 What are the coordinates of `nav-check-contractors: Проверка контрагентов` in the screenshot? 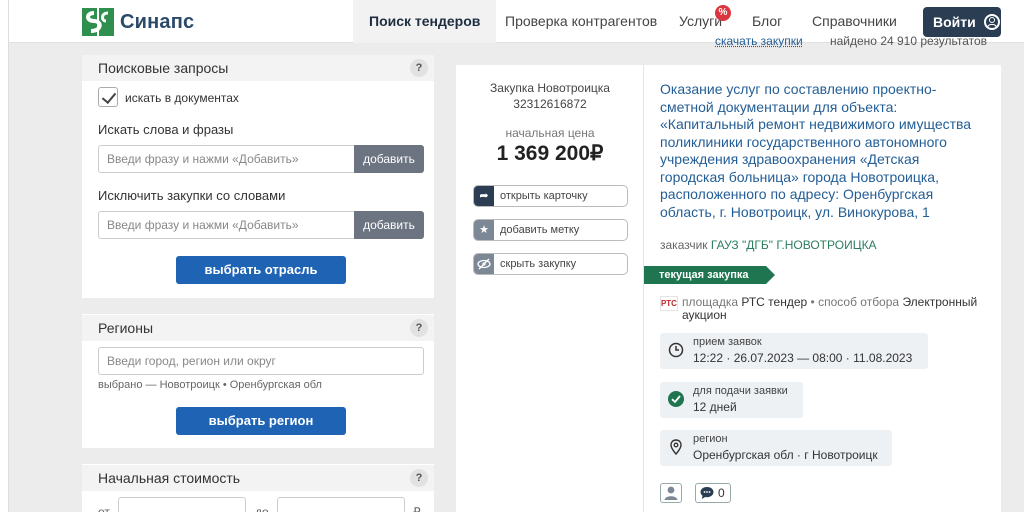 It's located at (581, 21).